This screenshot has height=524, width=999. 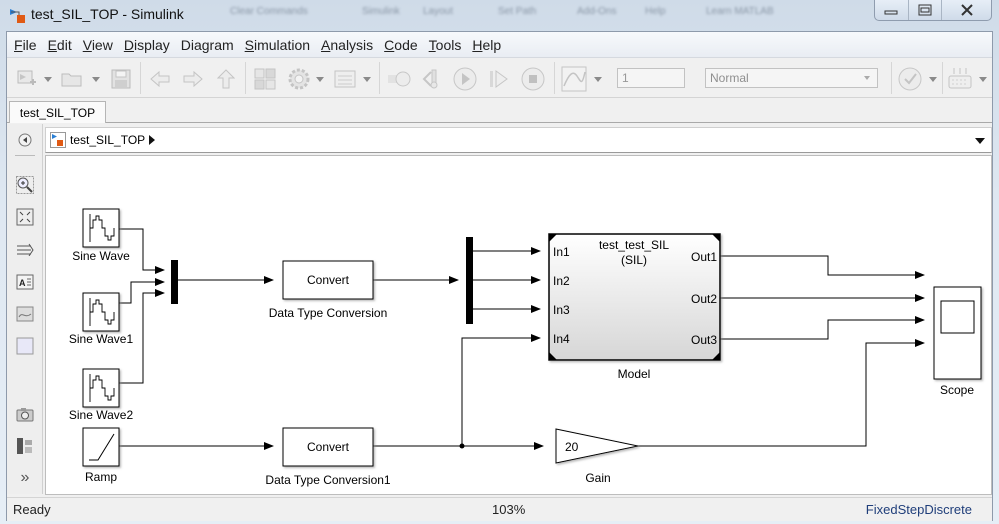 I want to click on model-explorer-icon, so click(x=345, y=79).